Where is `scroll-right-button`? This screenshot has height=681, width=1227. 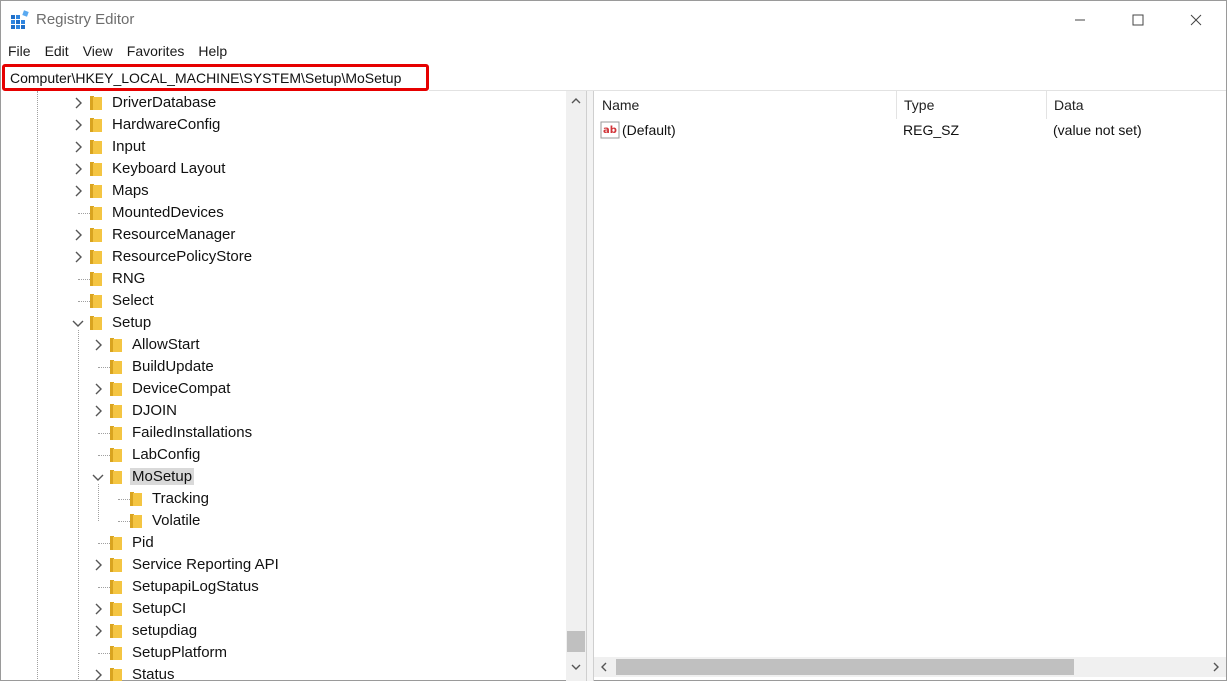 scroll-right-button is located at coordinates (1216, 667).